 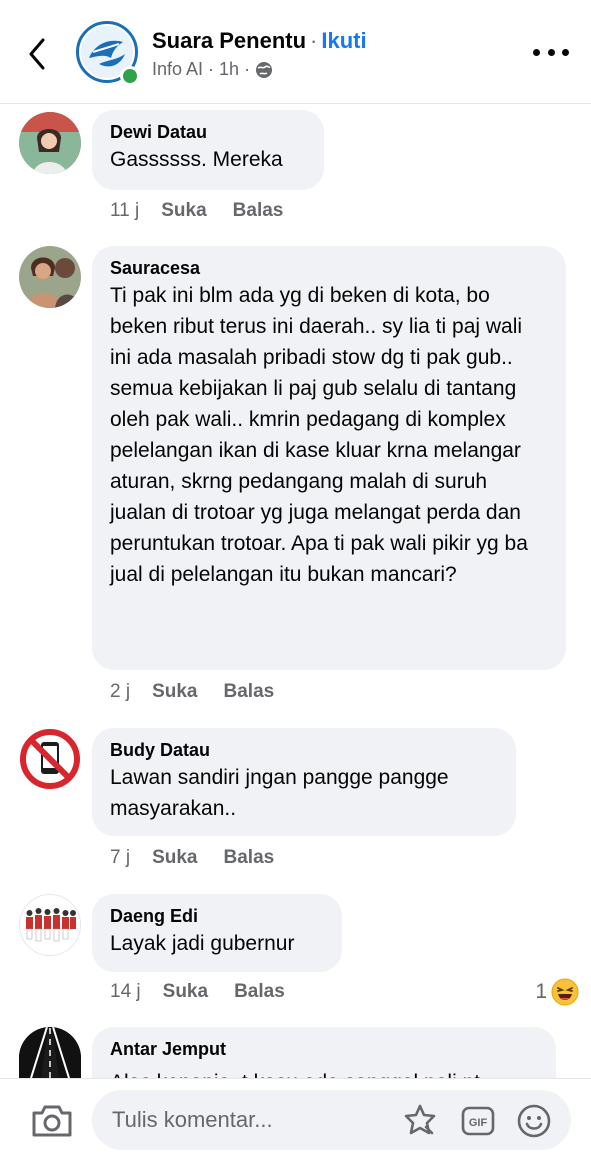 I want to click on svg-text: GIF, so click(x=478, y=1123).